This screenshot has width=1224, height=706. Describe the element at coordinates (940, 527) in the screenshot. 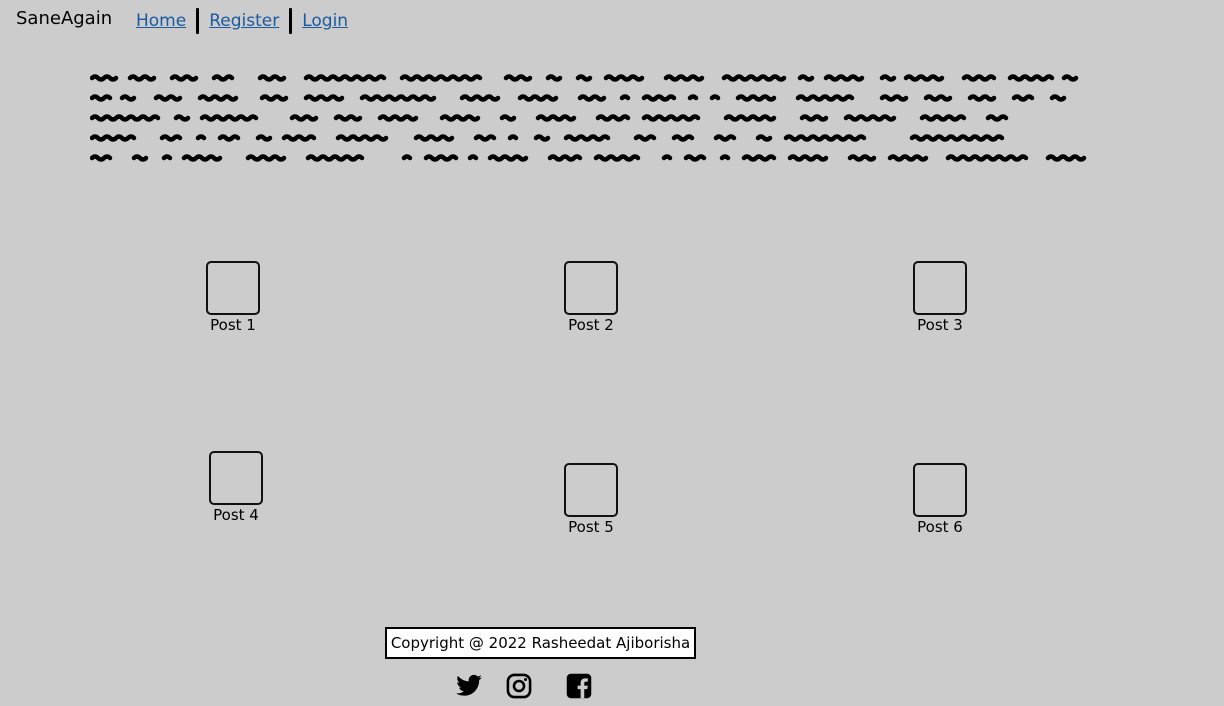

I see `post-title: Post 6` at that location.